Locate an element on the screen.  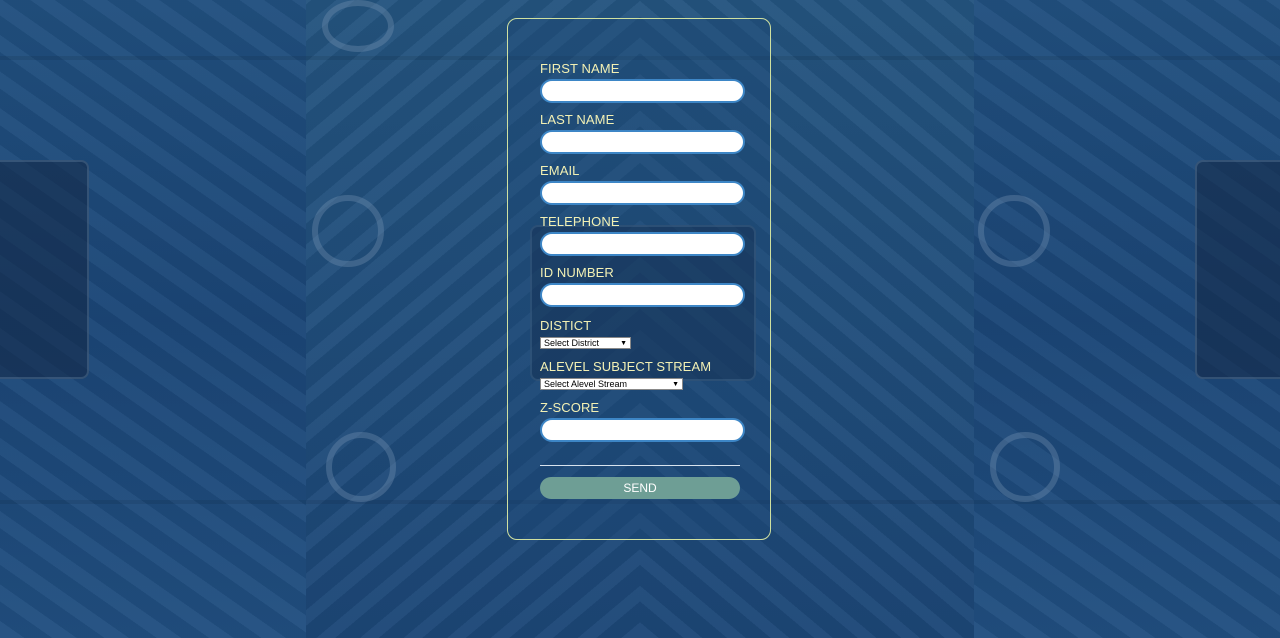
last-name-input is located at coordinates (642, 142).